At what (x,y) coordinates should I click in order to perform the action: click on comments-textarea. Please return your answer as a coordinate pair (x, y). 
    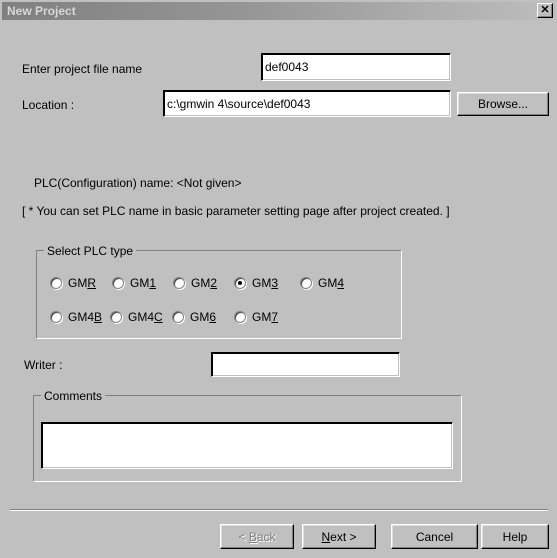
    Looking at the image, I should click on (247, 445).